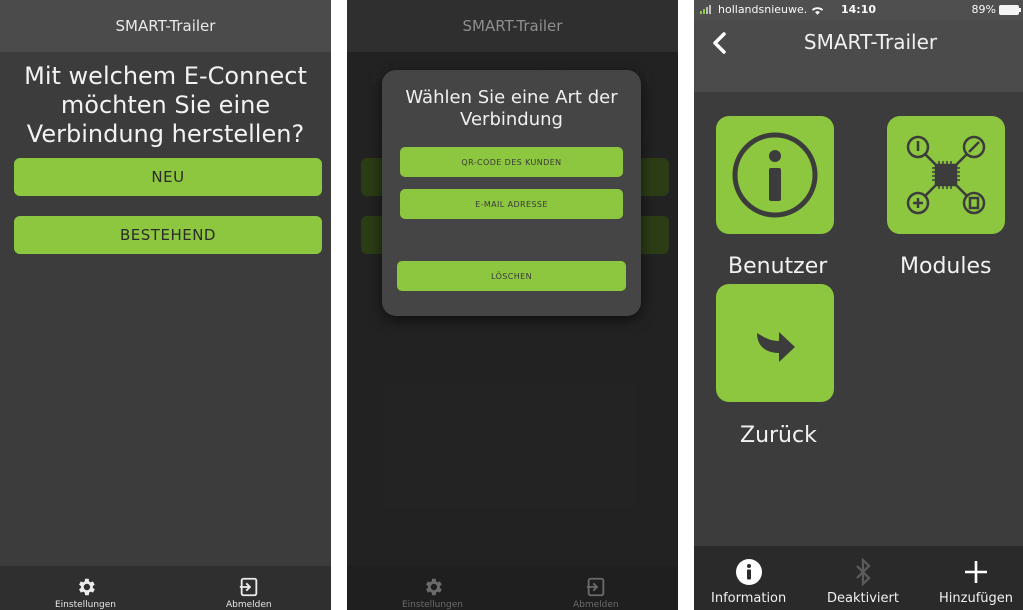  Describe the element at coordinates (511, 108) in the screenshot. I see `dialog-title: Wählen Sie eine Art der Verbindung` at that location.